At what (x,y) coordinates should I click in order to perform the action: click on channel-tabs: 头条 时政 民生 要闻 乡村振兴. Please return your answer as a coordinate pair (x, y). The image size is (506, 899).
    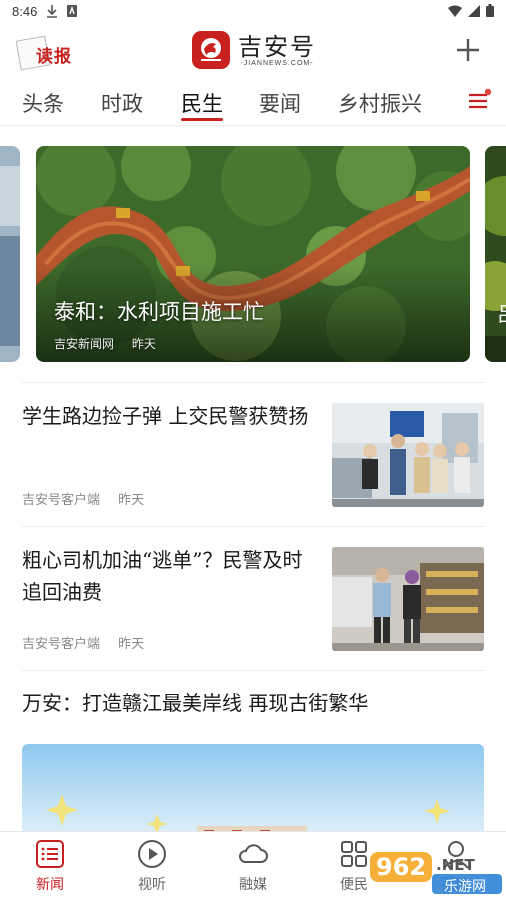
    Looking at the image, I should click on (253, 103).